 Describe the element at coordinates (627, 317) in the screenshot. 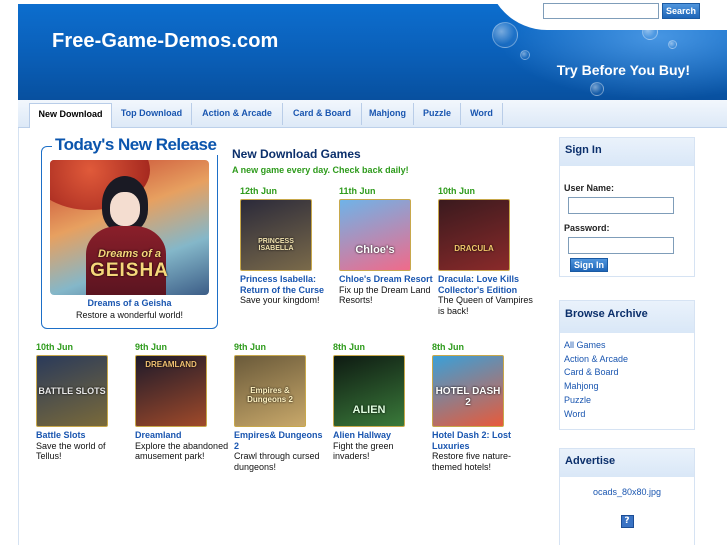

I see `archive-heading: Browse Archive` at that location.